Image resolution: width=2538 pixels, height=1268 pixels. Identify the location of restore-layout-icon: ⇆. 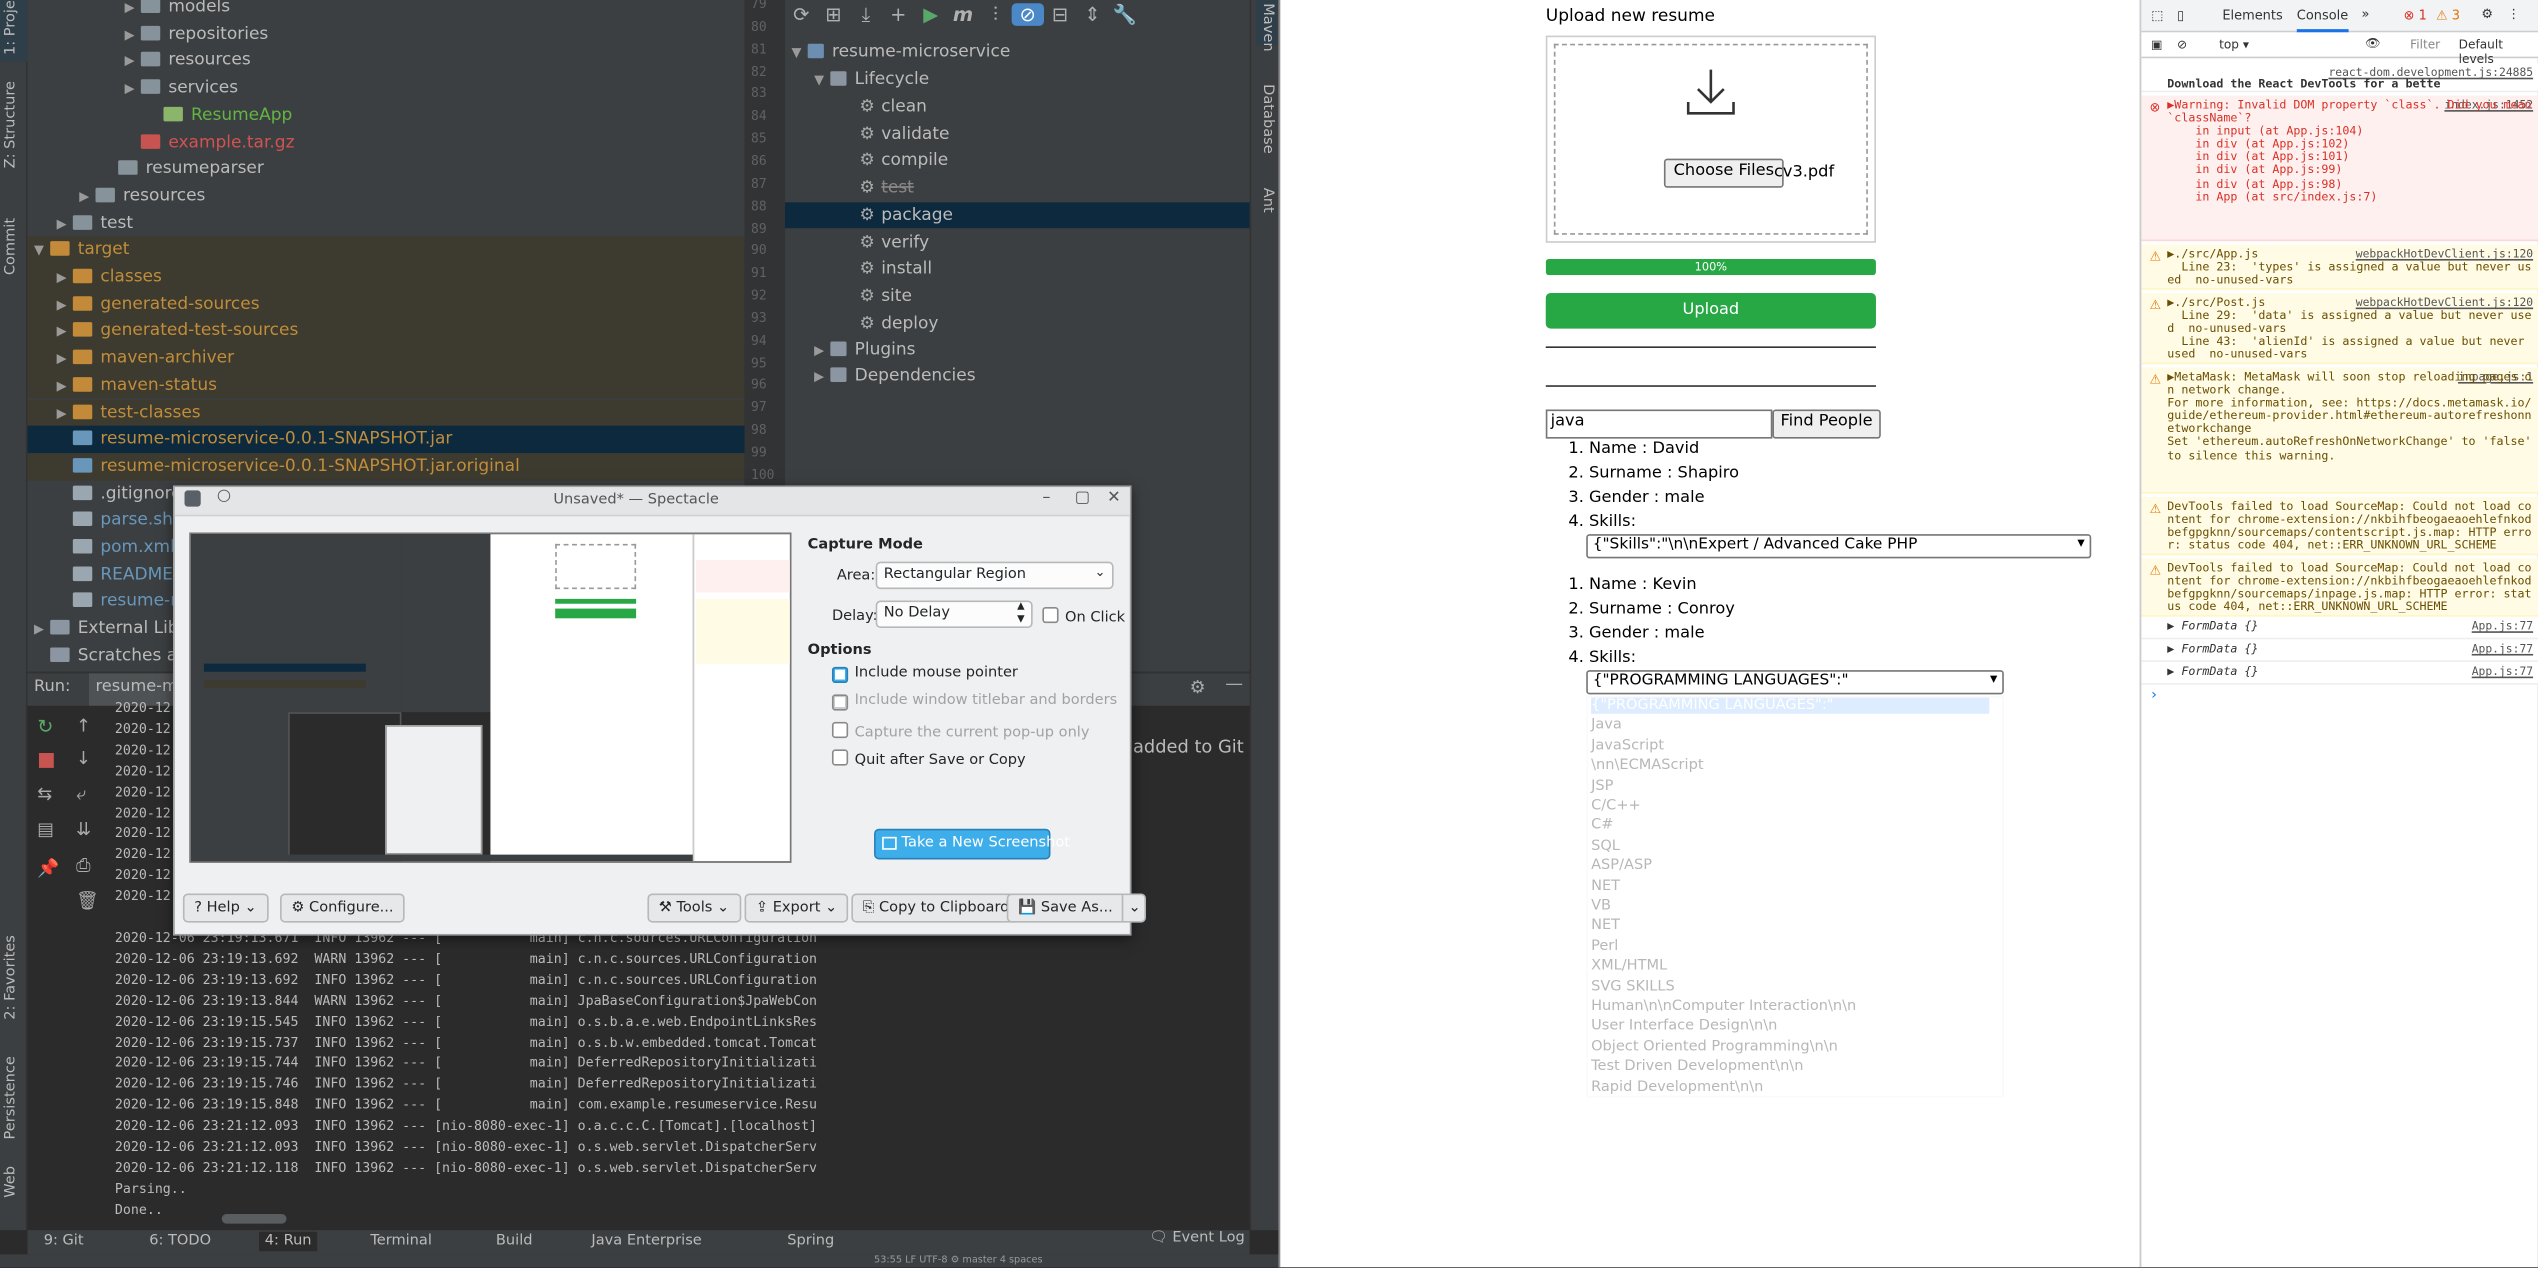
(44, 793).